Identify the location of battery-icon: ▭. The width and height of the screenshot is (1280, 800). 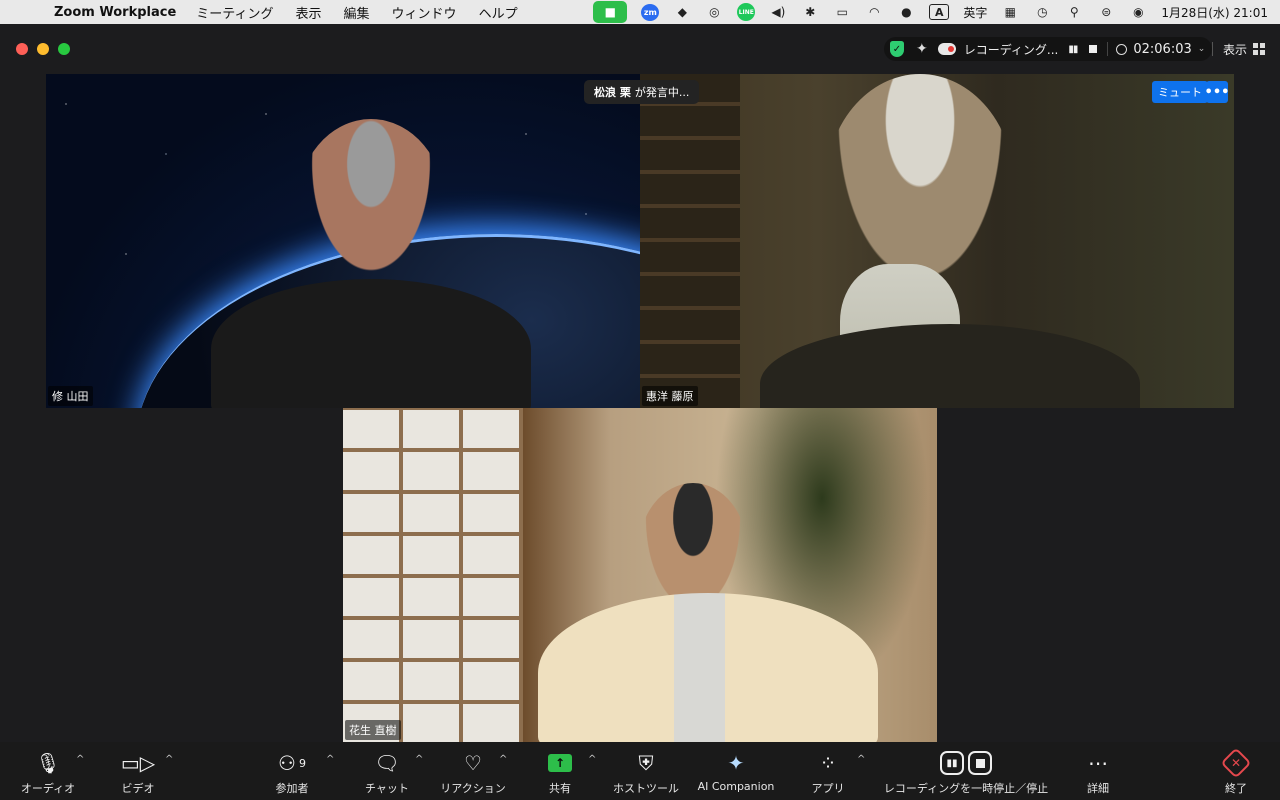
(842, 12).